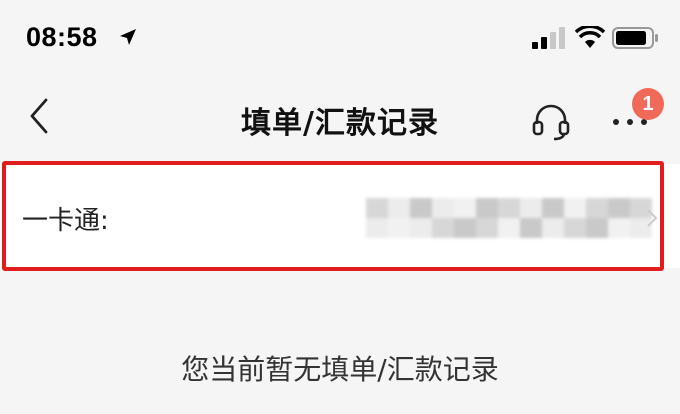  I want to click on page-title: 填单/汇款记录, so click(340, 123).